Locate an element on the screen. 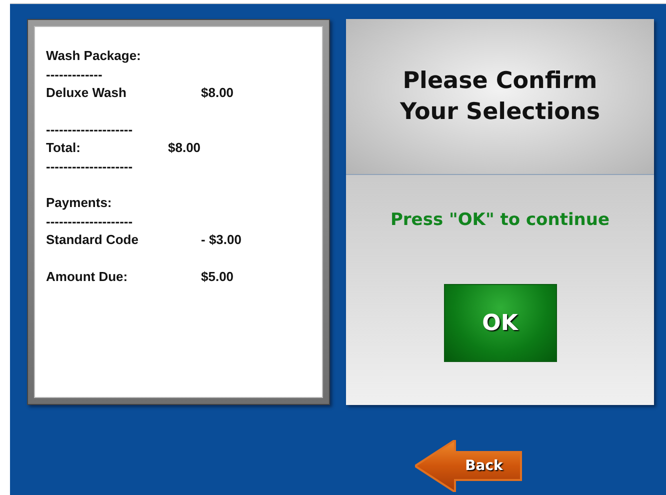  section-heading: Wash Package: is located at coordinates (94, 56).